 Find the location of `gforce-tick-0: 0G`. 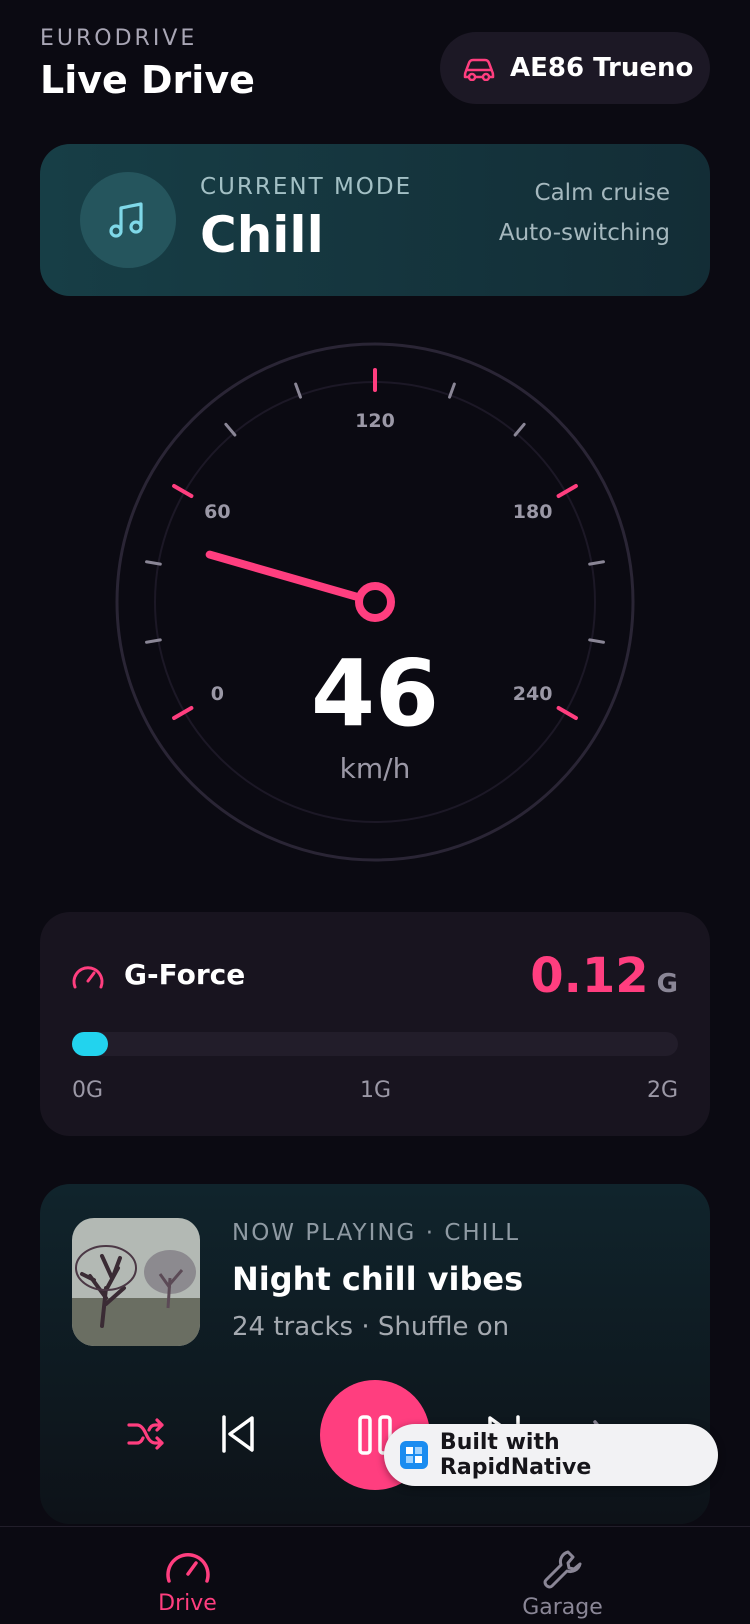

gforce-tick-0: 0G is located at coordinates (88, 1090).